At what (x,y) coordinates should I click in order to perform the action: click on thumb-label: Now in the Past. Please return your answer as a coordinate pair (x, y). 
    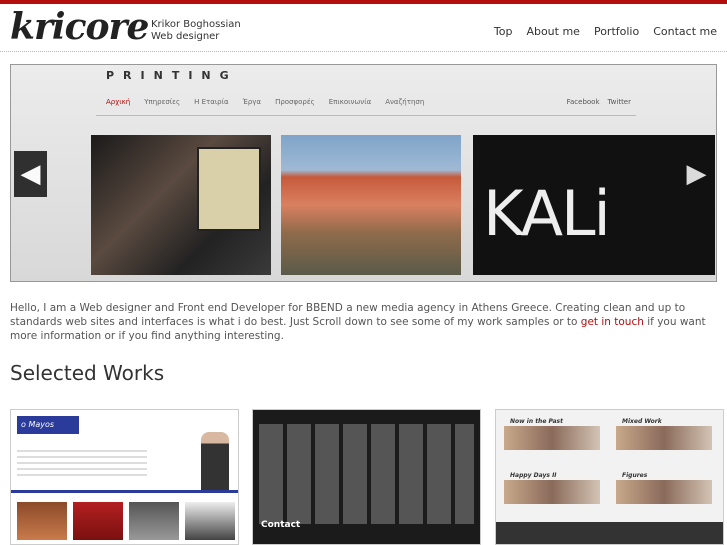
    Looking at the image, I should click on (536, 421).